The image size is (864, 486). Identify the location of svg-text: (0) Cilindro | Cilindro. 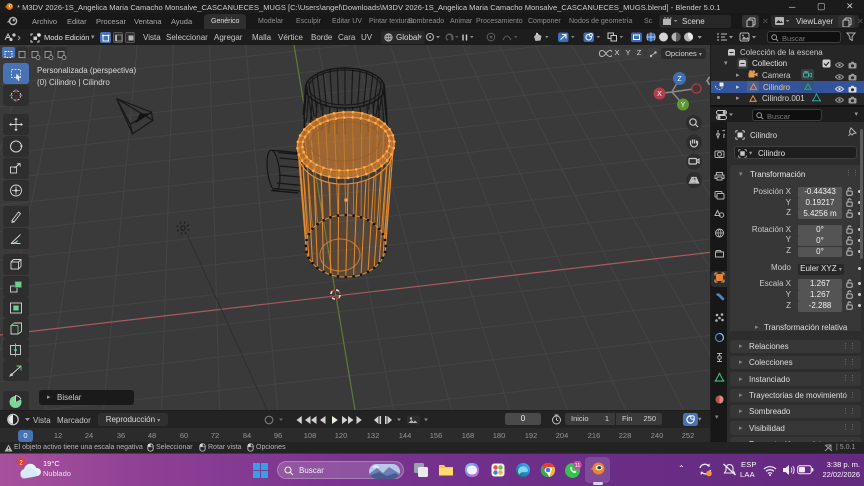
(73, 82).